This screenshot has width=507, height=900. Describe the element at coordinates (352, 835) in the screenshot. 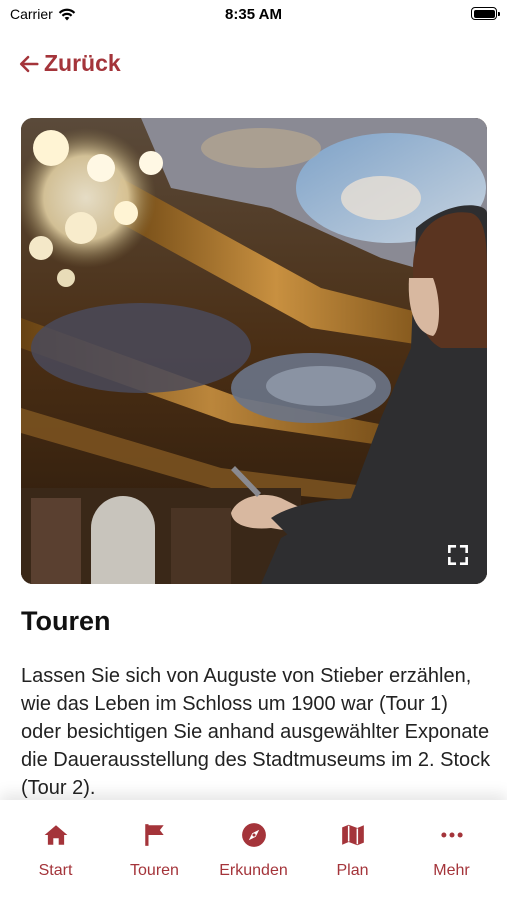

I see `map-icon` at that location.